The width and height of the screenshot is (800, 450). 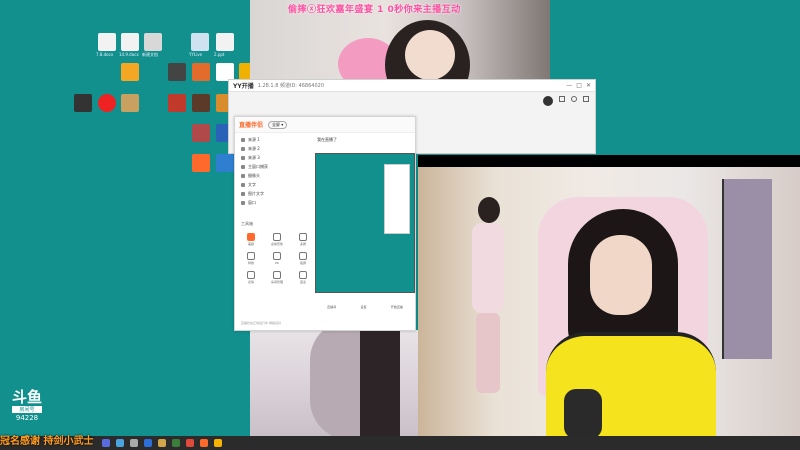 What do you see at coordinates (254, 157) in the screenshot?
I see `source-label: 来源 3` at bounding box center [254, 157].